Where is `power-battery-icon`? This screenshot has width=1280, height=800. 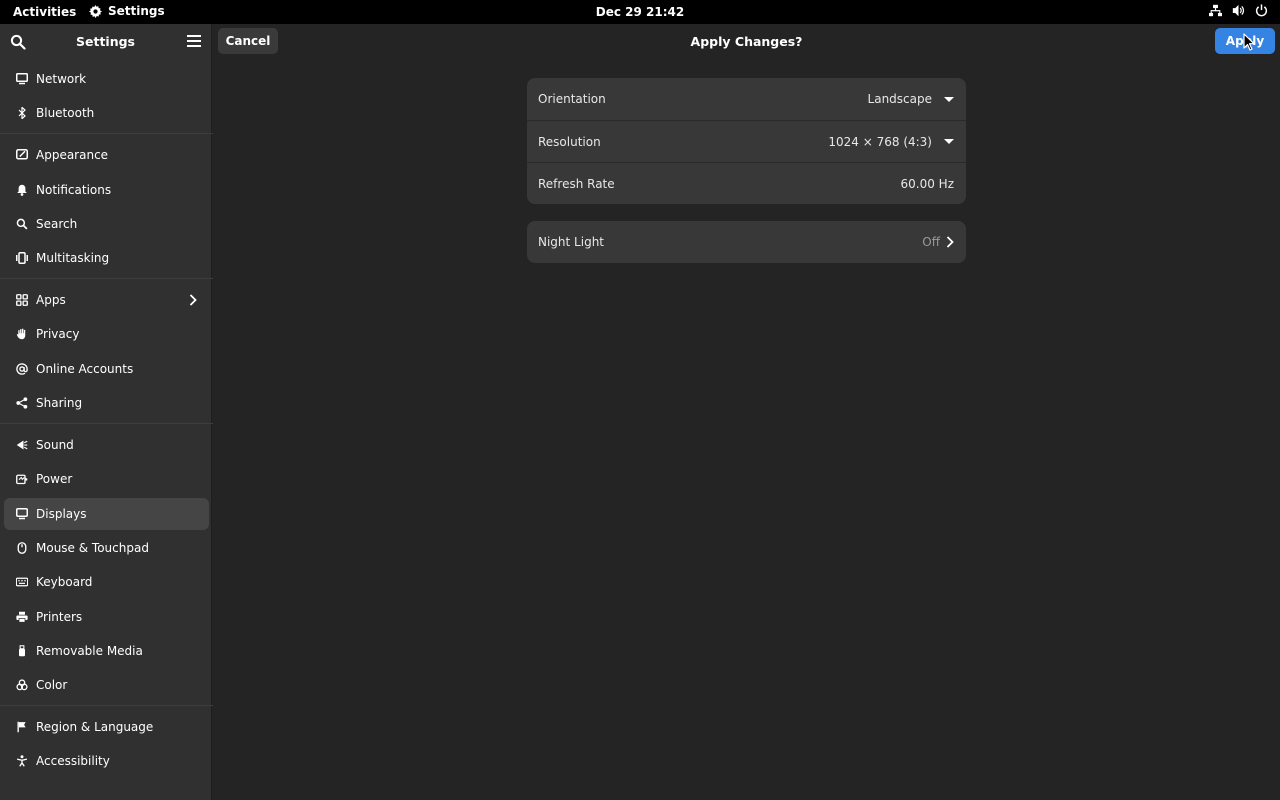
power-battery-icon is located at coordinates (22, 479).